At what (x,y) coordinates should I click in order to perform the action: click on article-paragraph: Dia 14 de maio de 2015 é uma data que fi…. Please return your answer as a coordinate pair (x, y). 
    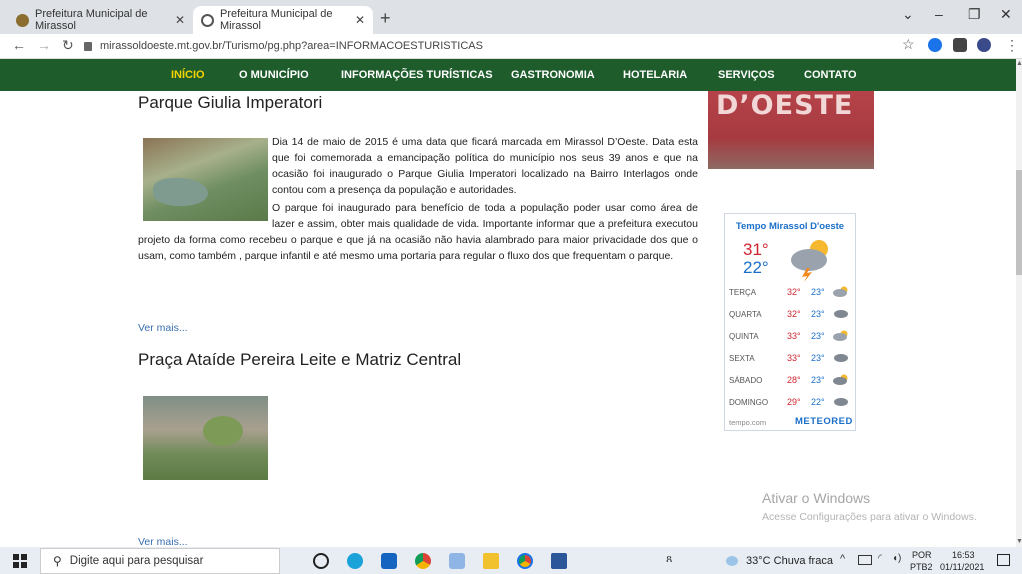
    Looking at the image, I should click on (485, 166).